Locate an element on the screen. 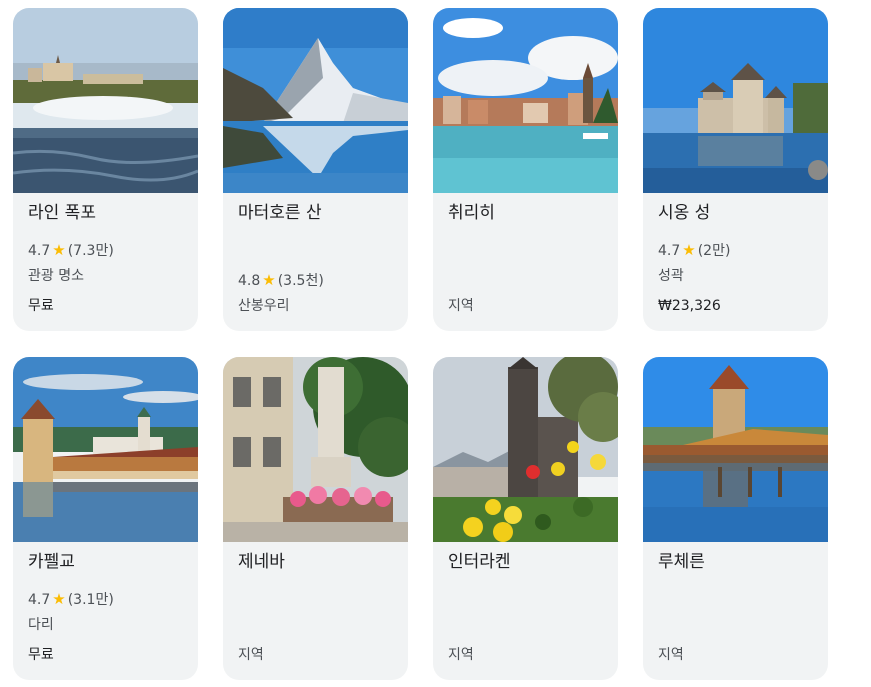 This screenshot has height=687, width=871. review-count: (2만) is located at coordinates (714, 251).